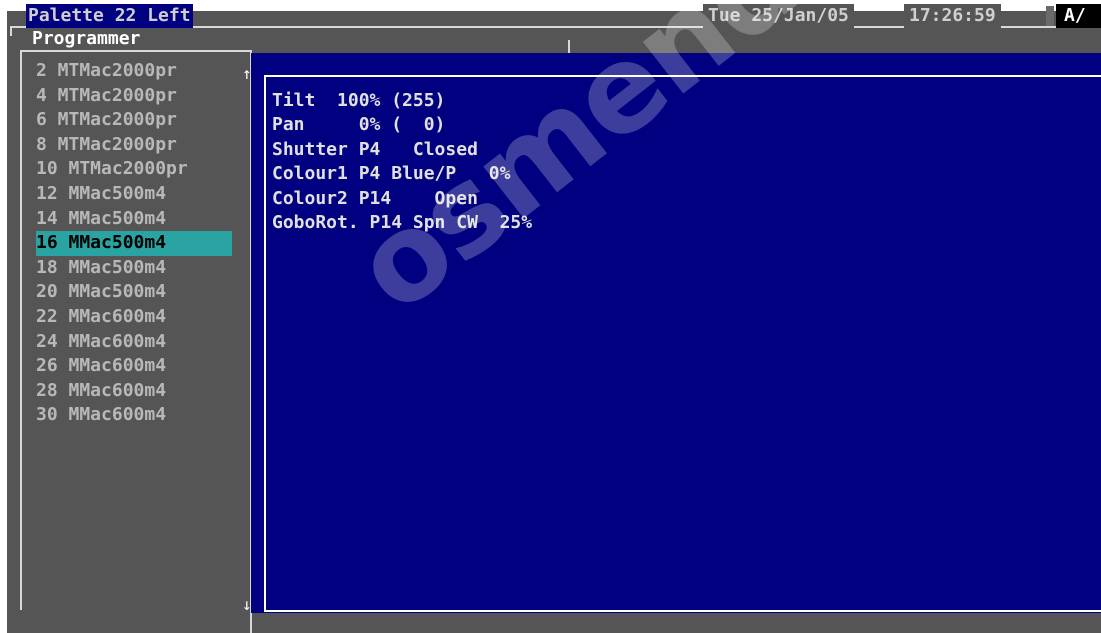 Image resolution: width=1101 pixels, height=633 pixels. I want to click on status-letter: A/, so click(1078, 16).